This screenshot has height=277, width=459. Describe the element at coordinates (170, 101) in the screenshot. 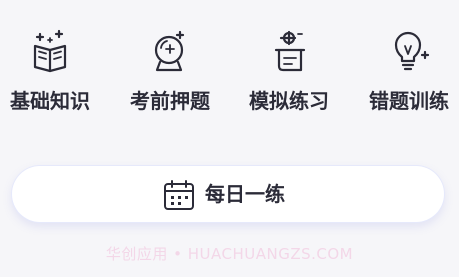

I see `menu-item-label: 考前押题` at that location.